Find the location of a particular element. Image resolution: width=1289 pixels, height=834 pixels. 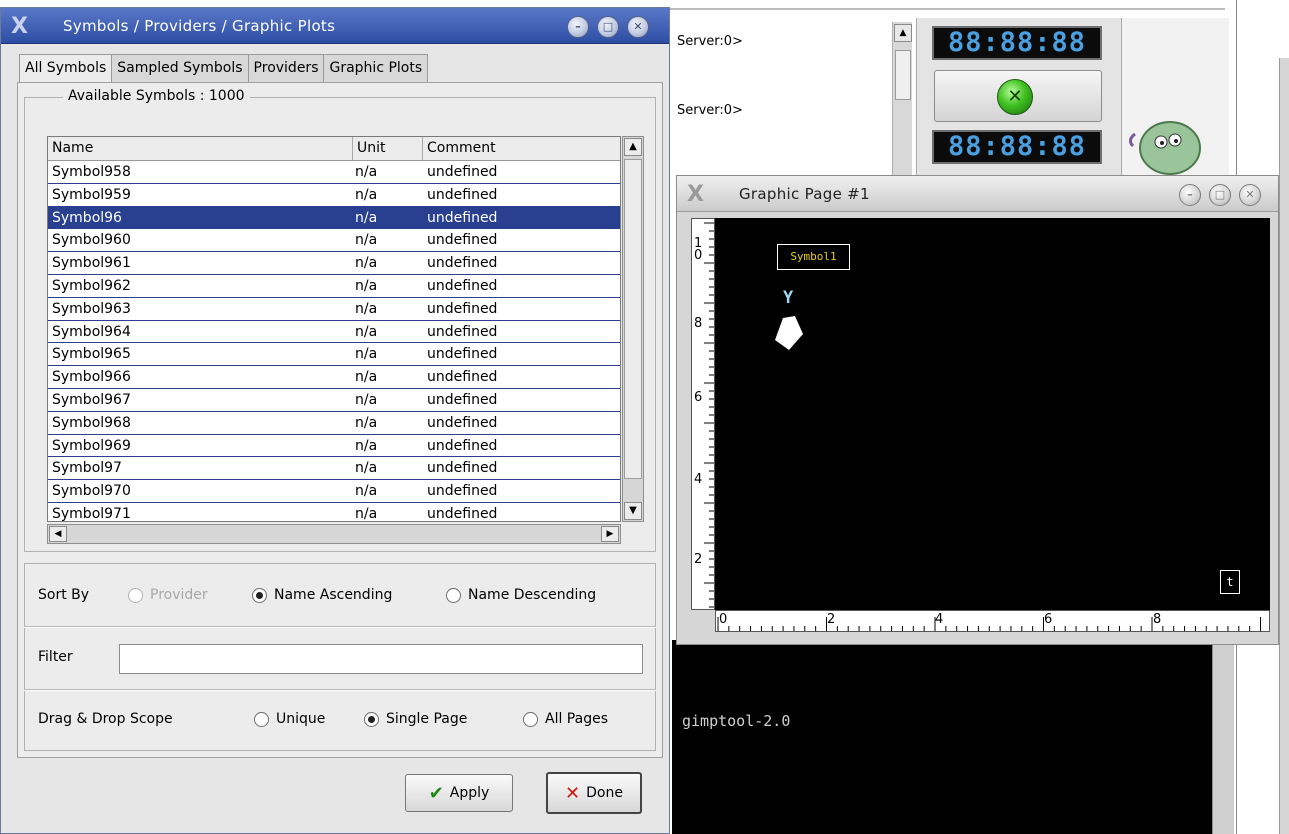

plot-shape is located at coordinates (789, 333).